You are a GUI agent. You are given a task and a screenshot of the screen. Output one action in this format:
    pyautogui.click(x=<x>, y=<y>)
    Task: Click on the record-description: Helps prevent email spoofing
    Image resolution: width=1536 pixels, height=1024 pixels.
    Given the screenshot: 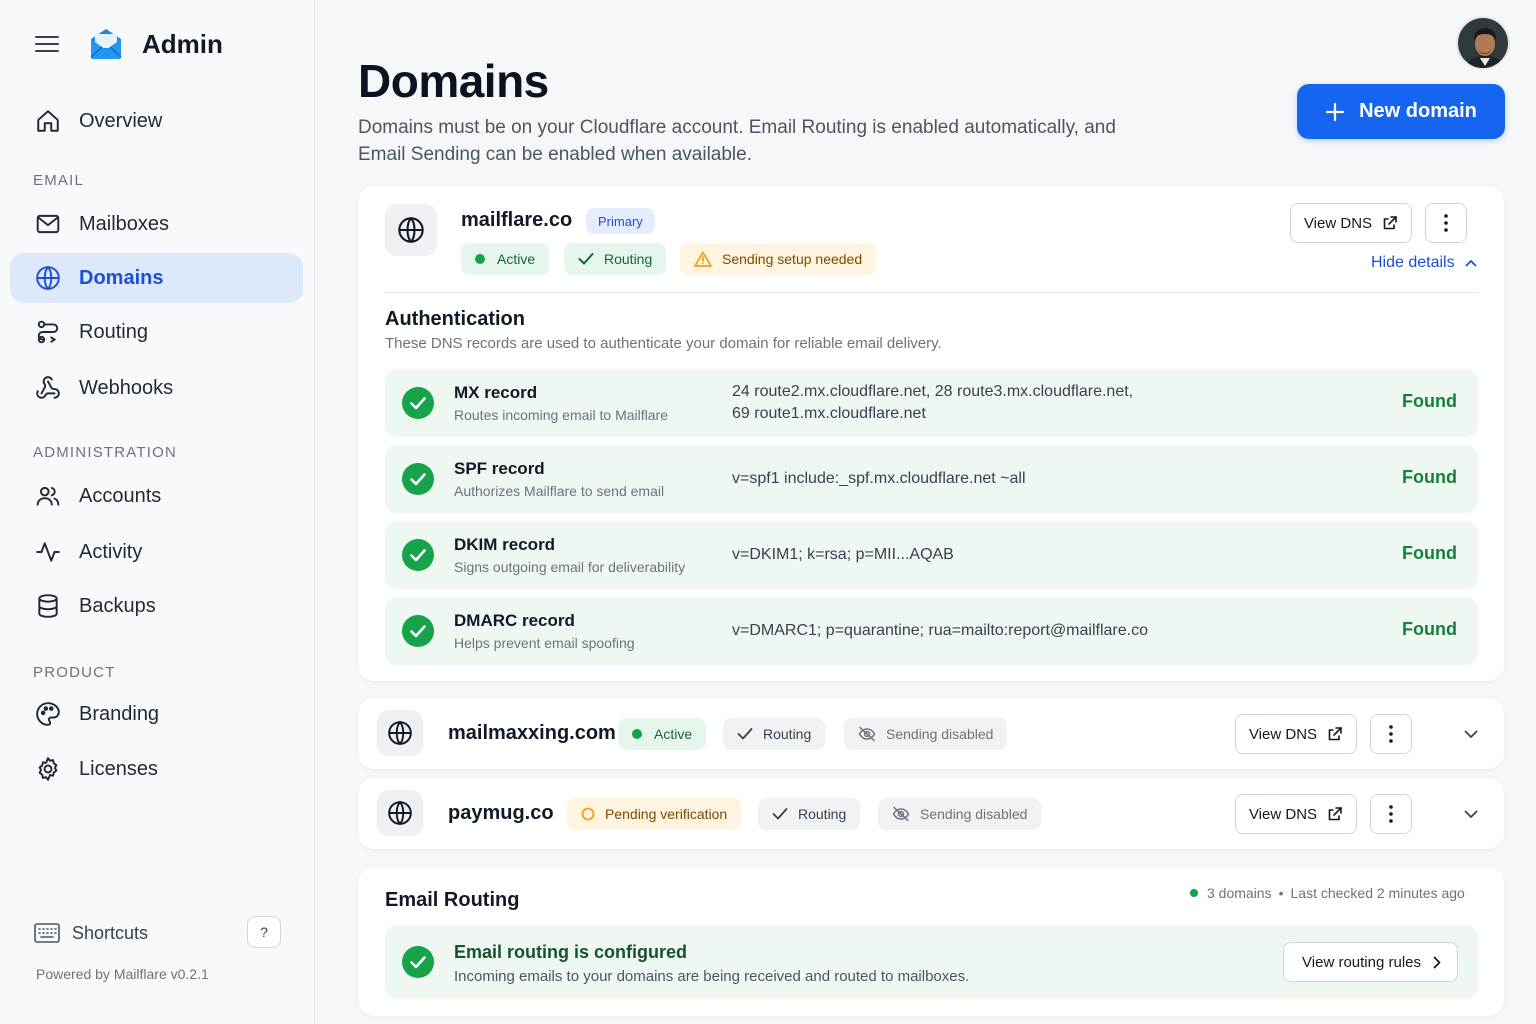 What is the action you would take?
    pyautogui.click(x=544, y=643)
    